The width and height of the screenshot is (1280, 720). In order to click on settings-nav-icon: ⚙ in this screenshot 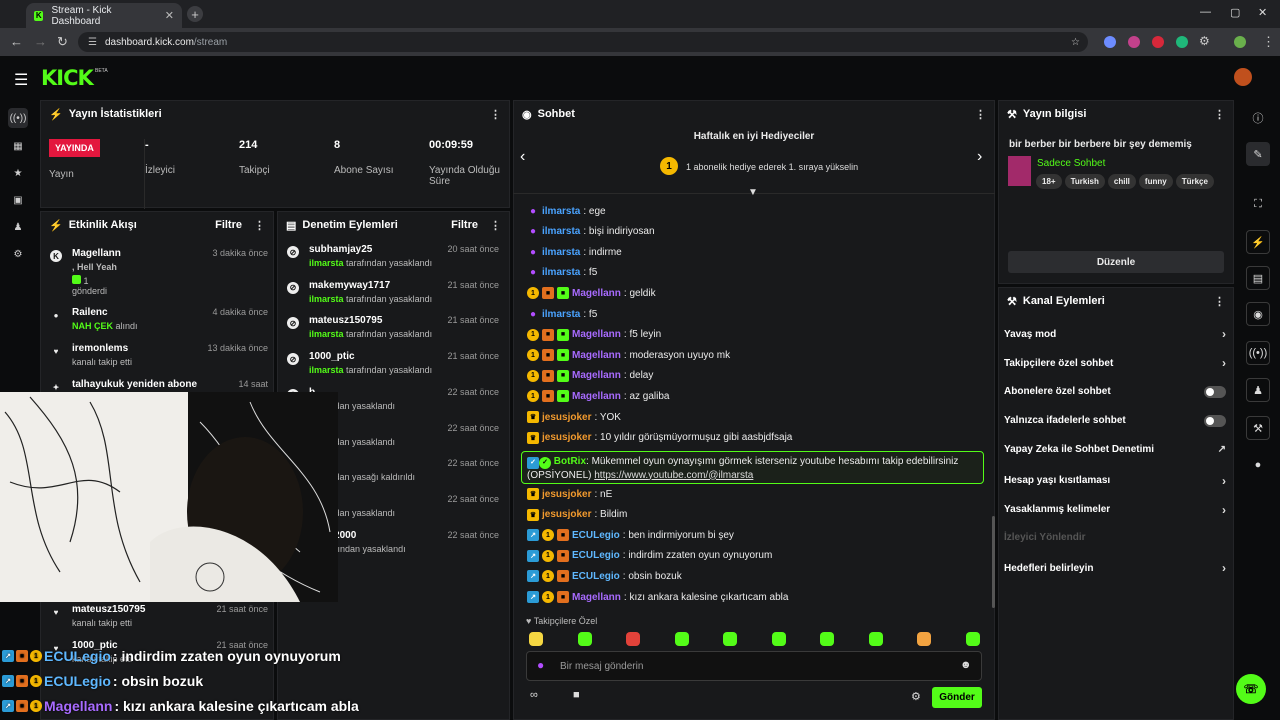, I will do `click(18, 254)`.